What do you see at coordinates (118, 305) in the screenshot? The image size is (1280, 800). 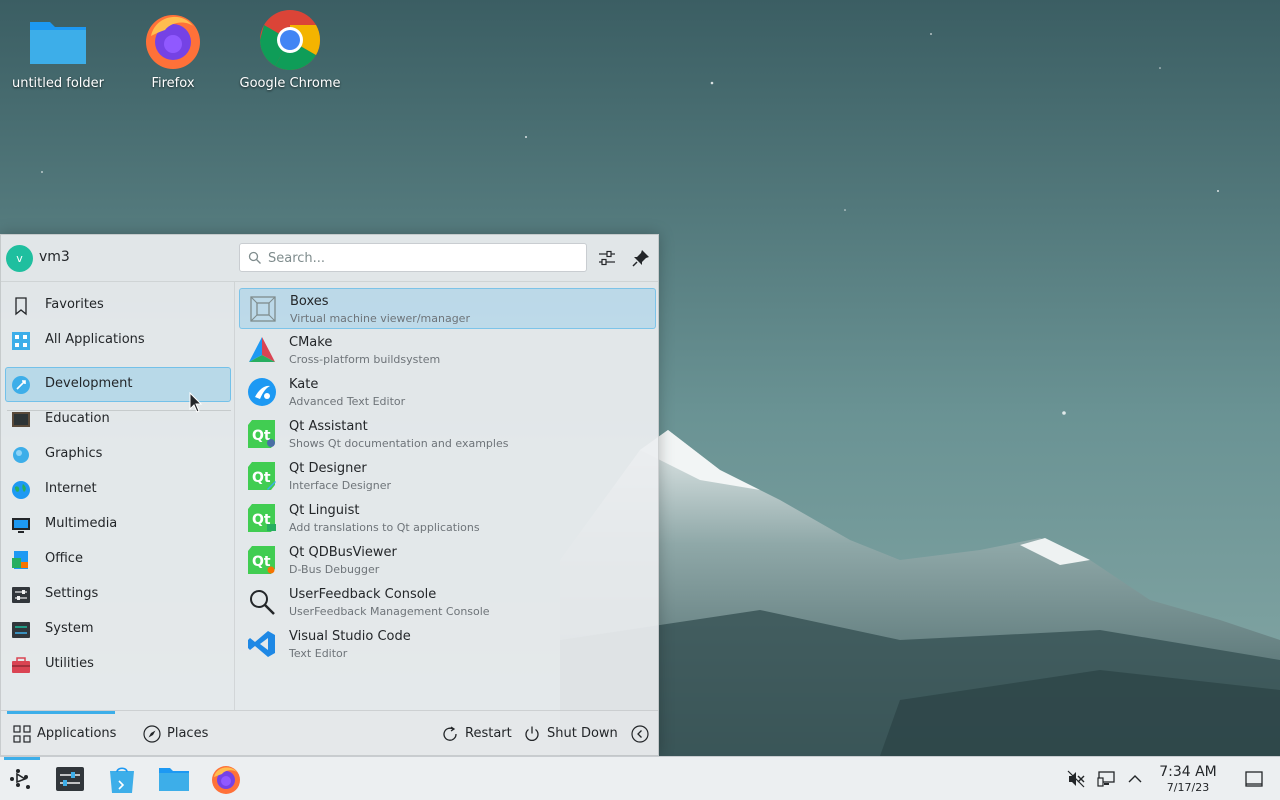 I see `category-favorites: Favorites` at bounding box center [118, 305].